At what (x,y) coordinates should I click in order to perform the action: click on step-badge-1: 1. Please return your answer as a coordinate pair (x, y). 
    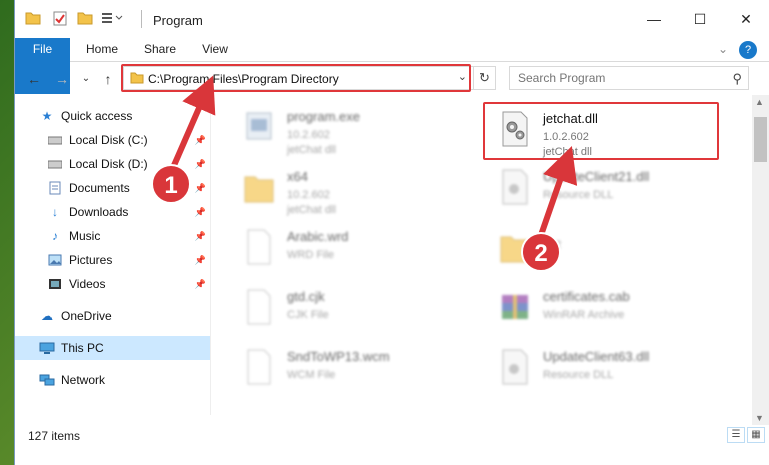
    Looking at the image, I should click on (171, 184).